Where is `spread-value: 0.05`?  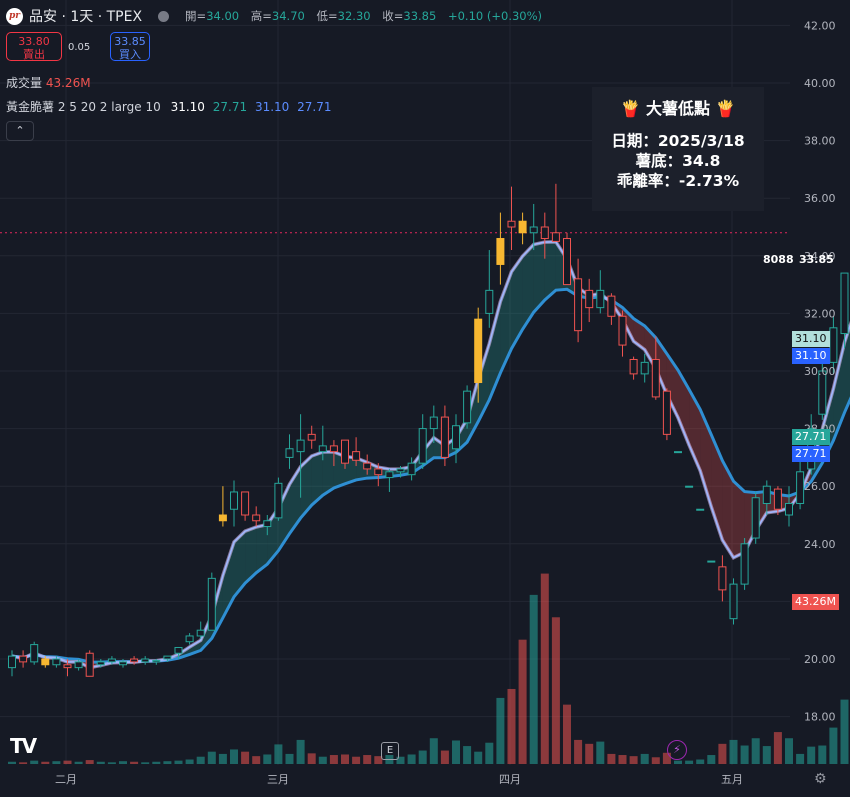
spread-value: 0.05 is located at coordinates (79, 47).